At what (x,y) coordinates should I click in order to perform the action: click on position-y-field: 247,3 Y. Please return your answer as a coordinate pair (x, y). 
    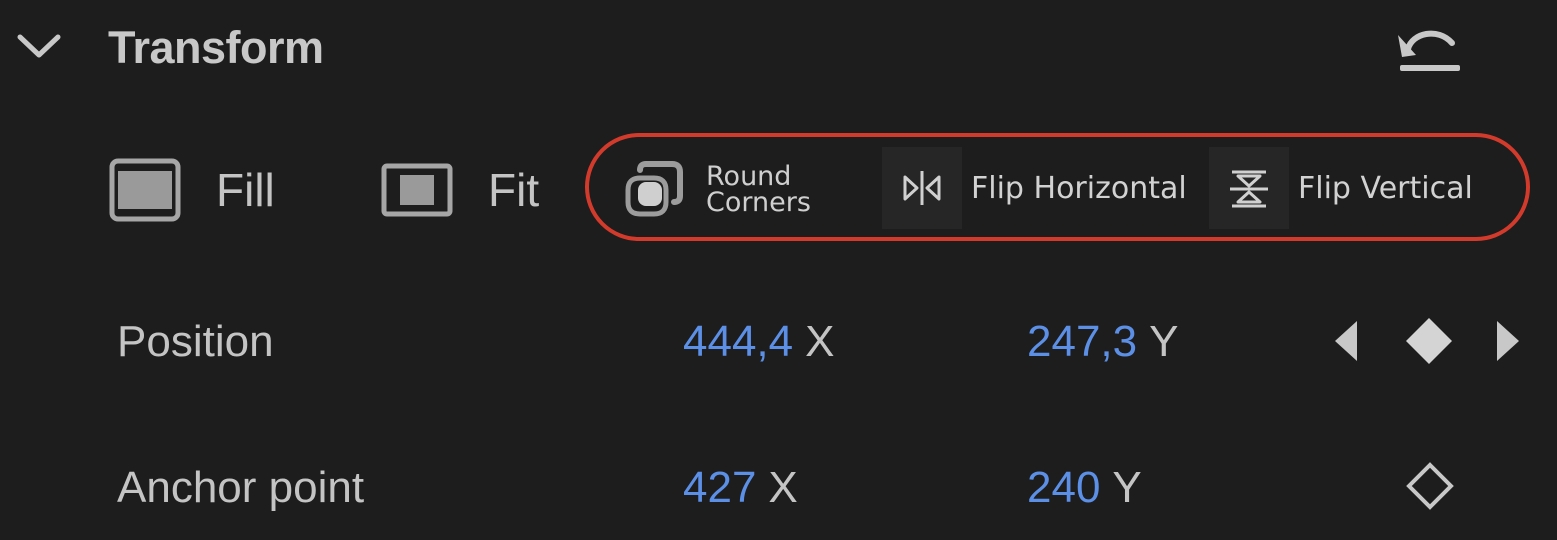
    Looking at the image, I should click on (1102, 342).